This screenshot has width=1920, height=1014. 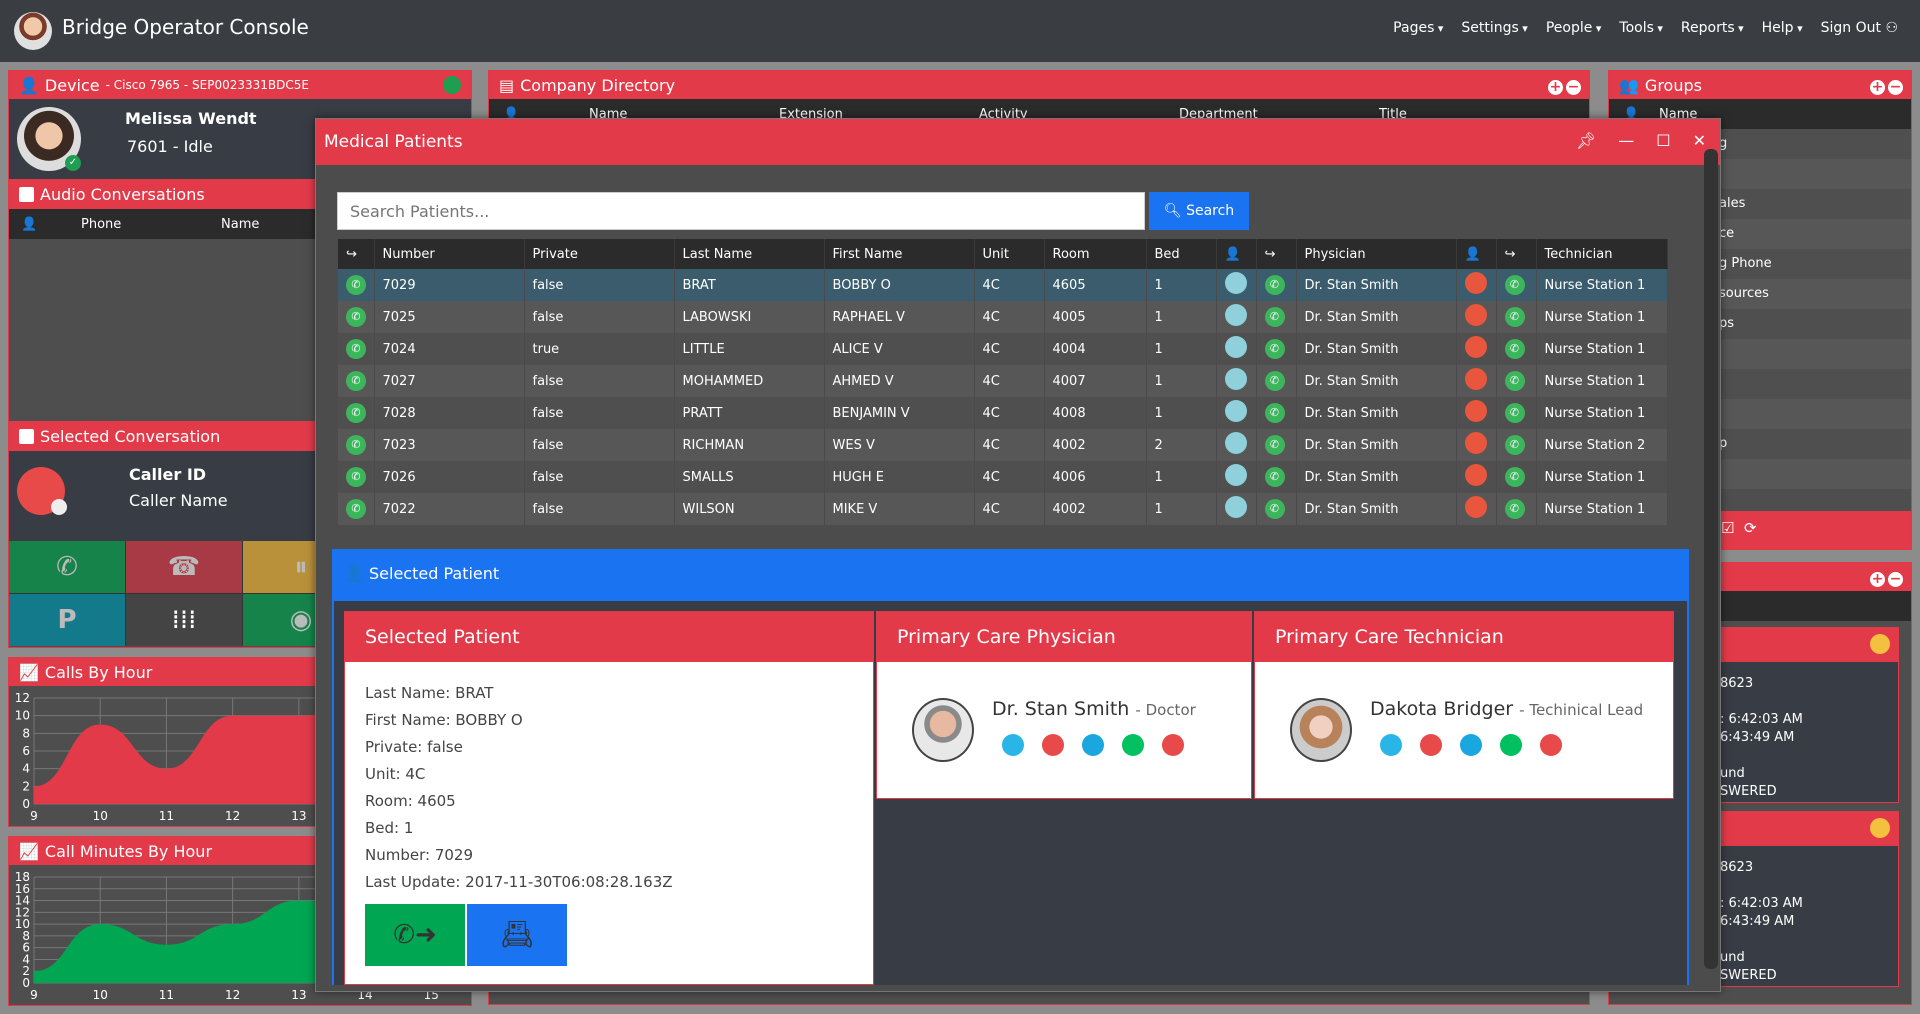 What do you see at coordinates (1602, 254) in the screenshot?
I see `col-technician: Technician` at bounding box center [1602, 254].